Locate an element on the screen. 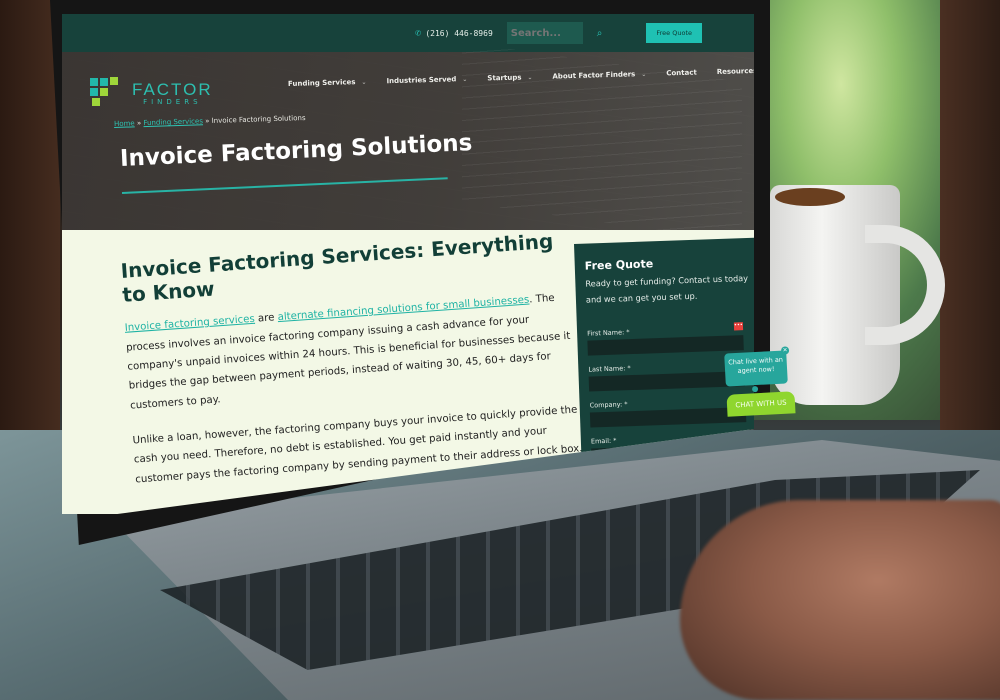 This screenshot has width=1000, height=700. autofill-icon: ••• is located at coordinates (738, 326).